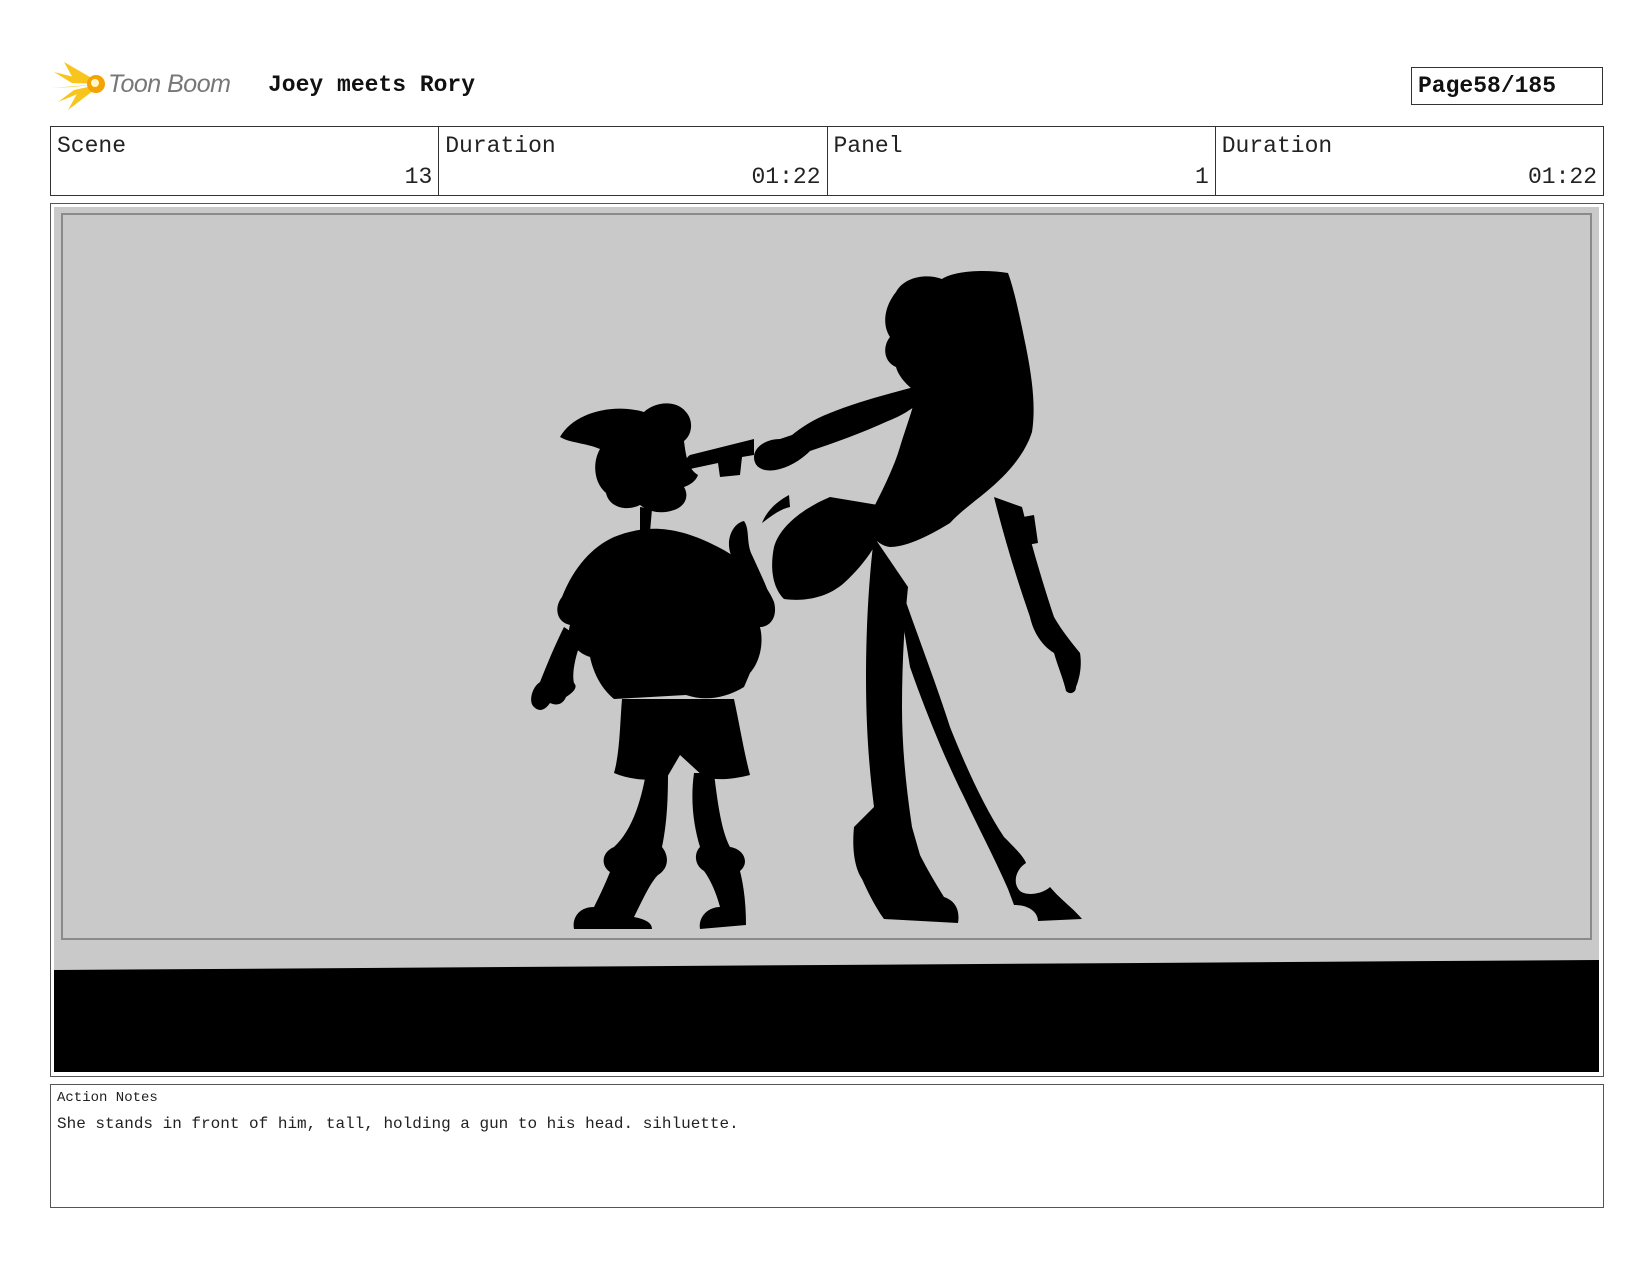 Image resolution: width=1648 pixels, height=1276 pixels. I want to click on page-number: 58/185, so click(1515, 86).